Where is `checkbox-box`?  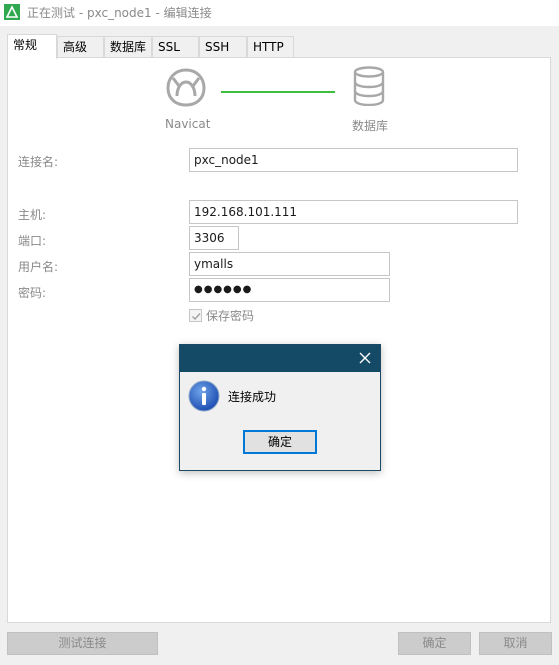
checkbox-box is located at coordinates (195, 315).